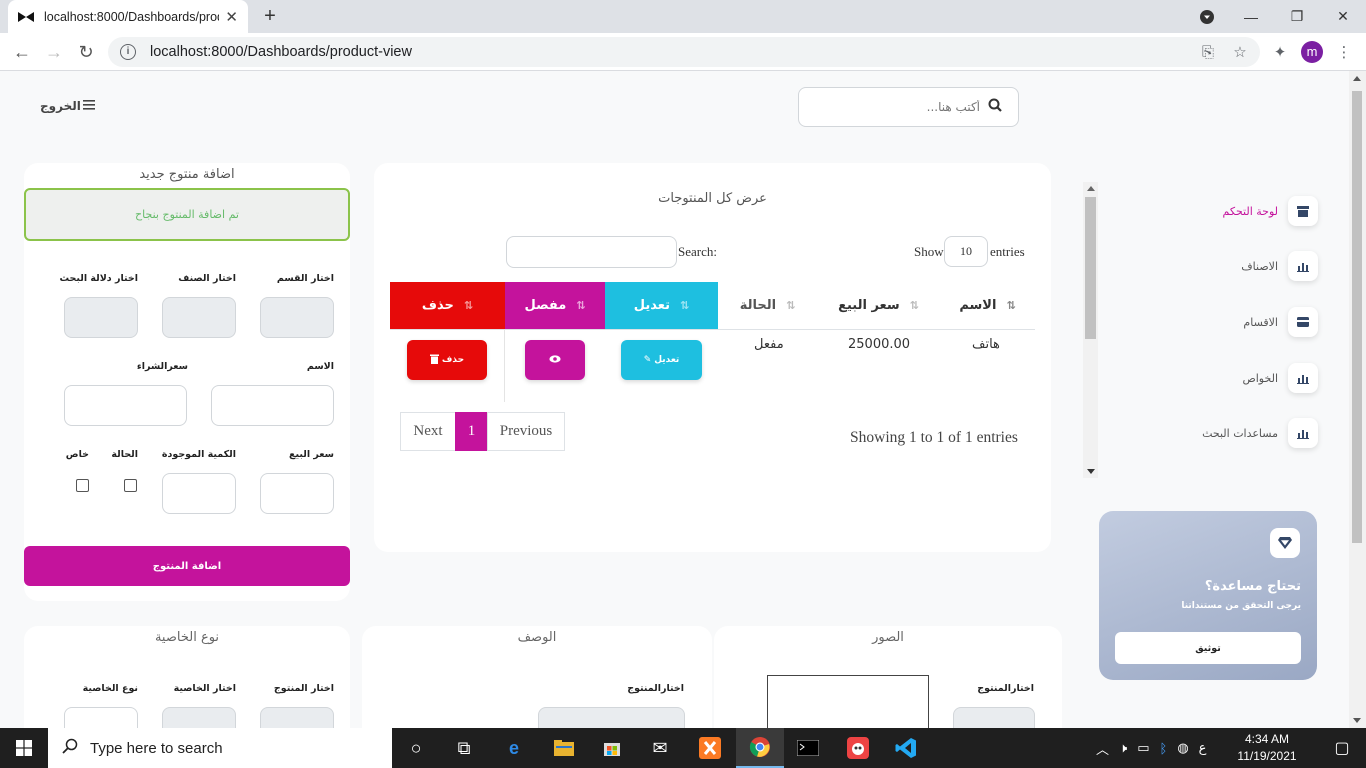 The height and width of the screenshot is (768, 1366). I want to click on status-label: الحالة, so click(124, 454).